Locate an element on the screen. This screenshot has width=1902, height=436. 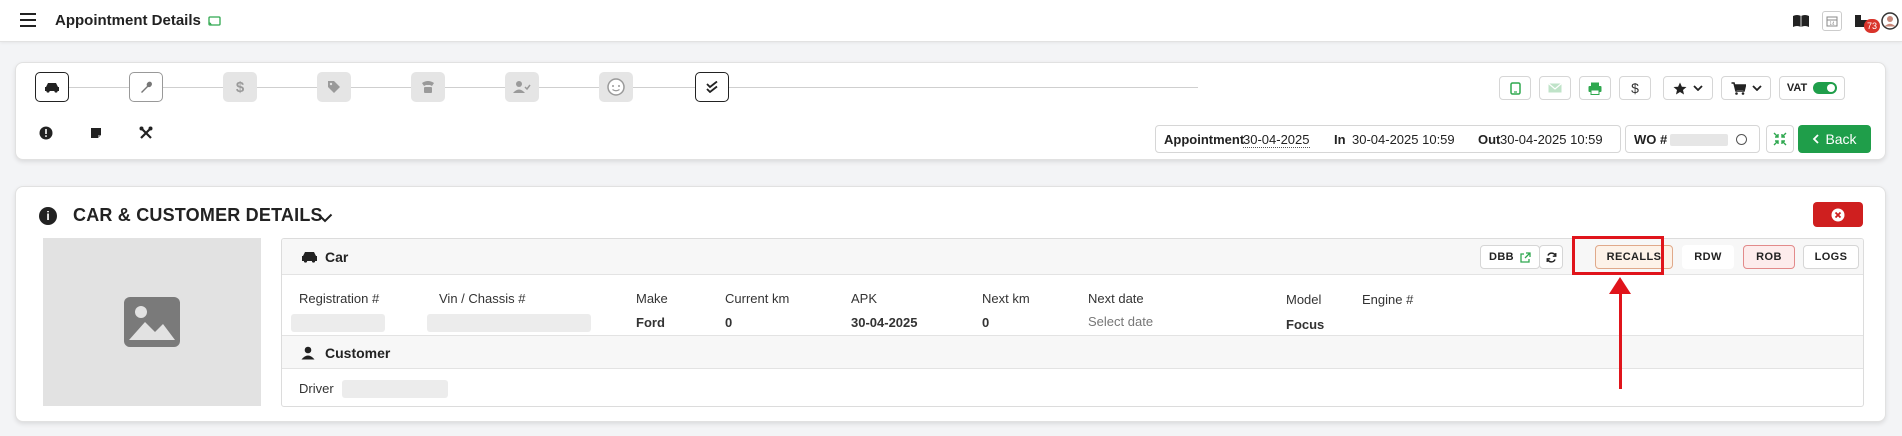
dbb-button: DBB is located at coordinates (1510, 257).